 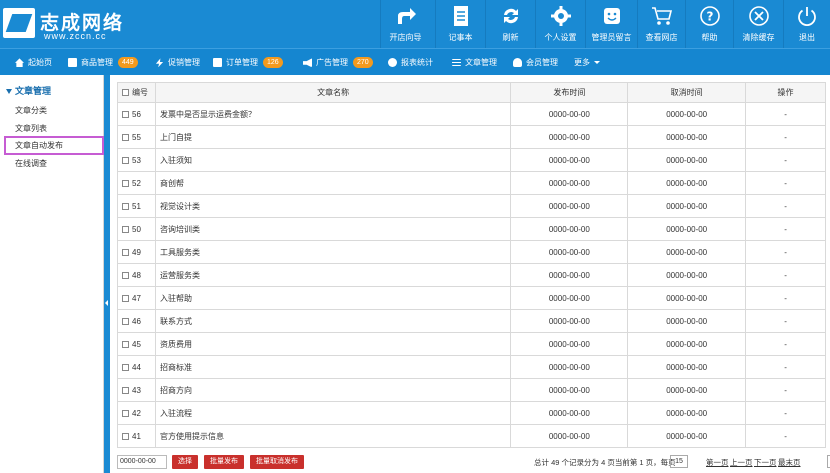 What do you see at coordinates (471, 252) in the screenshot?
I see `table-row: 49 工具服务类 0000-00-00 0000-00-00-` at bounding box center [471, 252].